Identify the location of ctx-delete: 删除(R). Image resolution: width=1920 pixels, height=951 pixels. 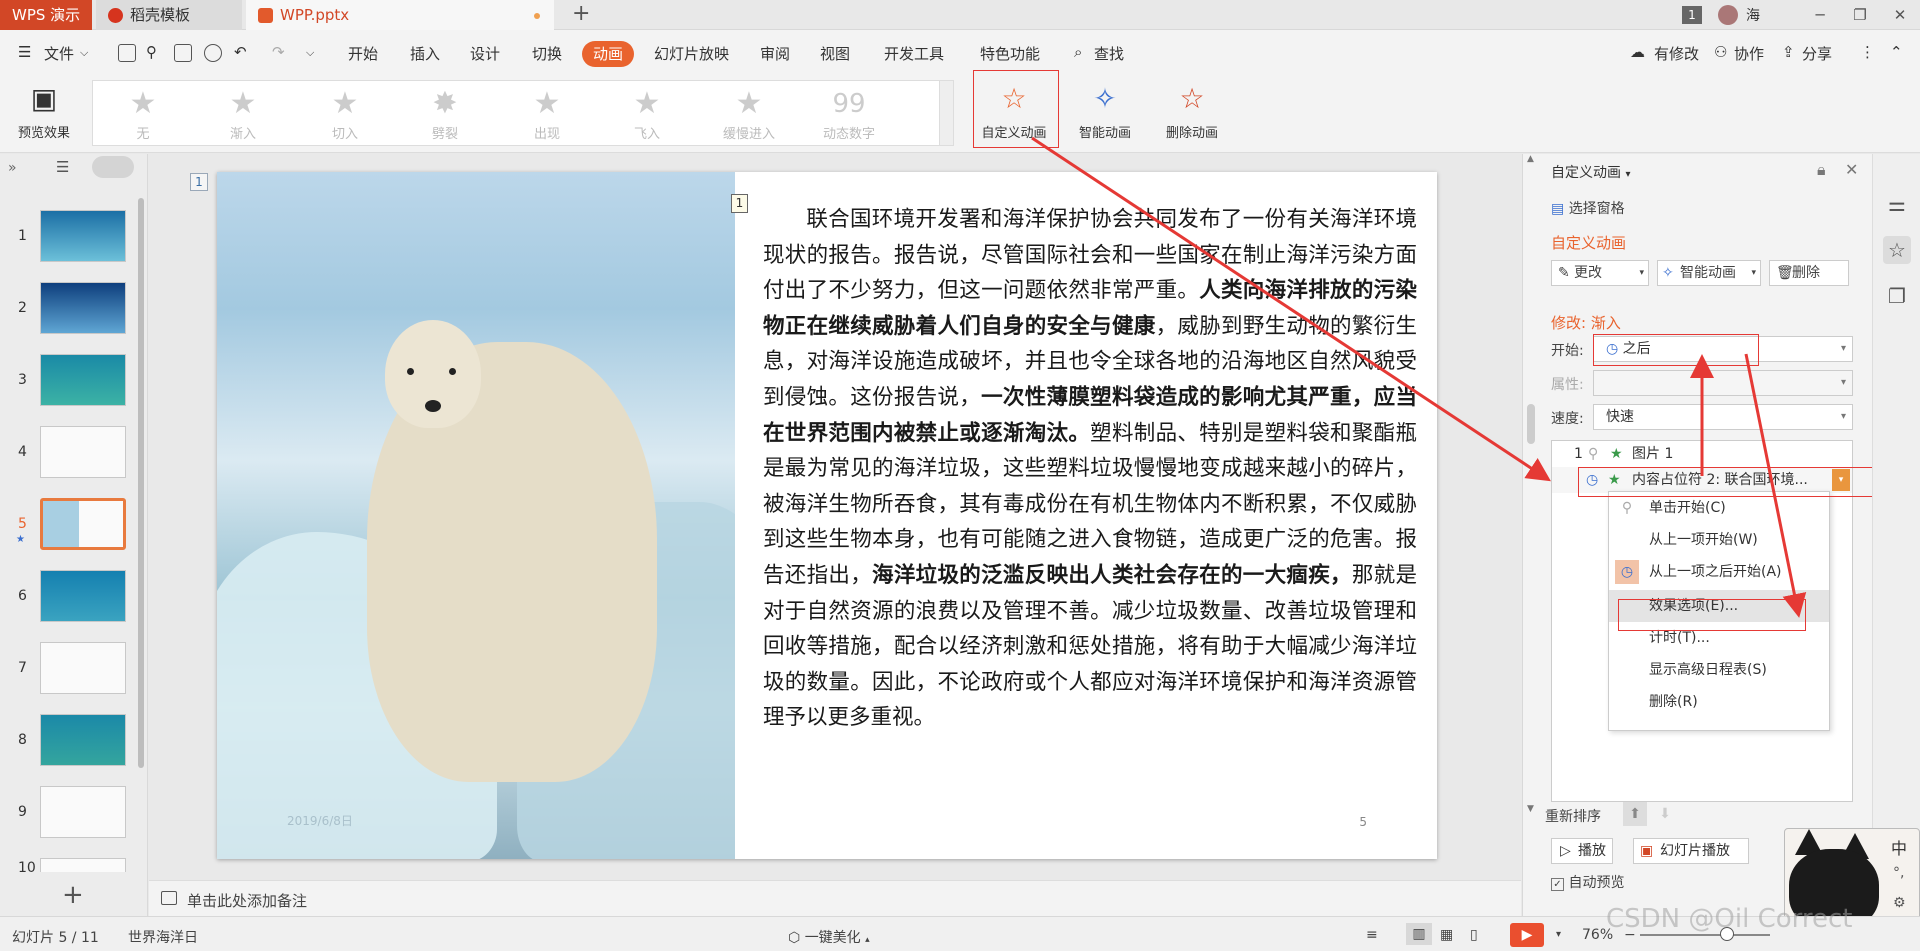
(1719, 702).